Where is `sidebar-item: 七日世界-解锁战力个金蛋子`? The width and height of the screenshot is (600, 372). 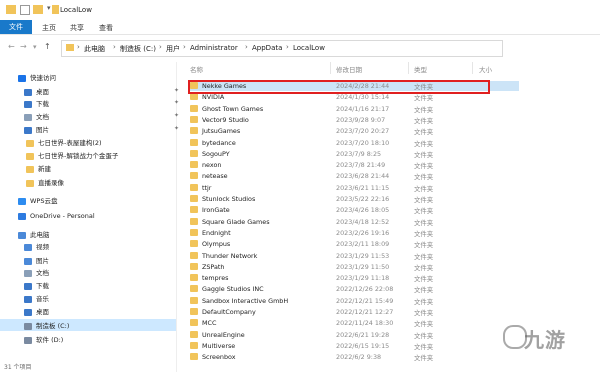
sidebar-item: 七日世界-解锁战力个金蛋子 is located at coordinates (72, 156).